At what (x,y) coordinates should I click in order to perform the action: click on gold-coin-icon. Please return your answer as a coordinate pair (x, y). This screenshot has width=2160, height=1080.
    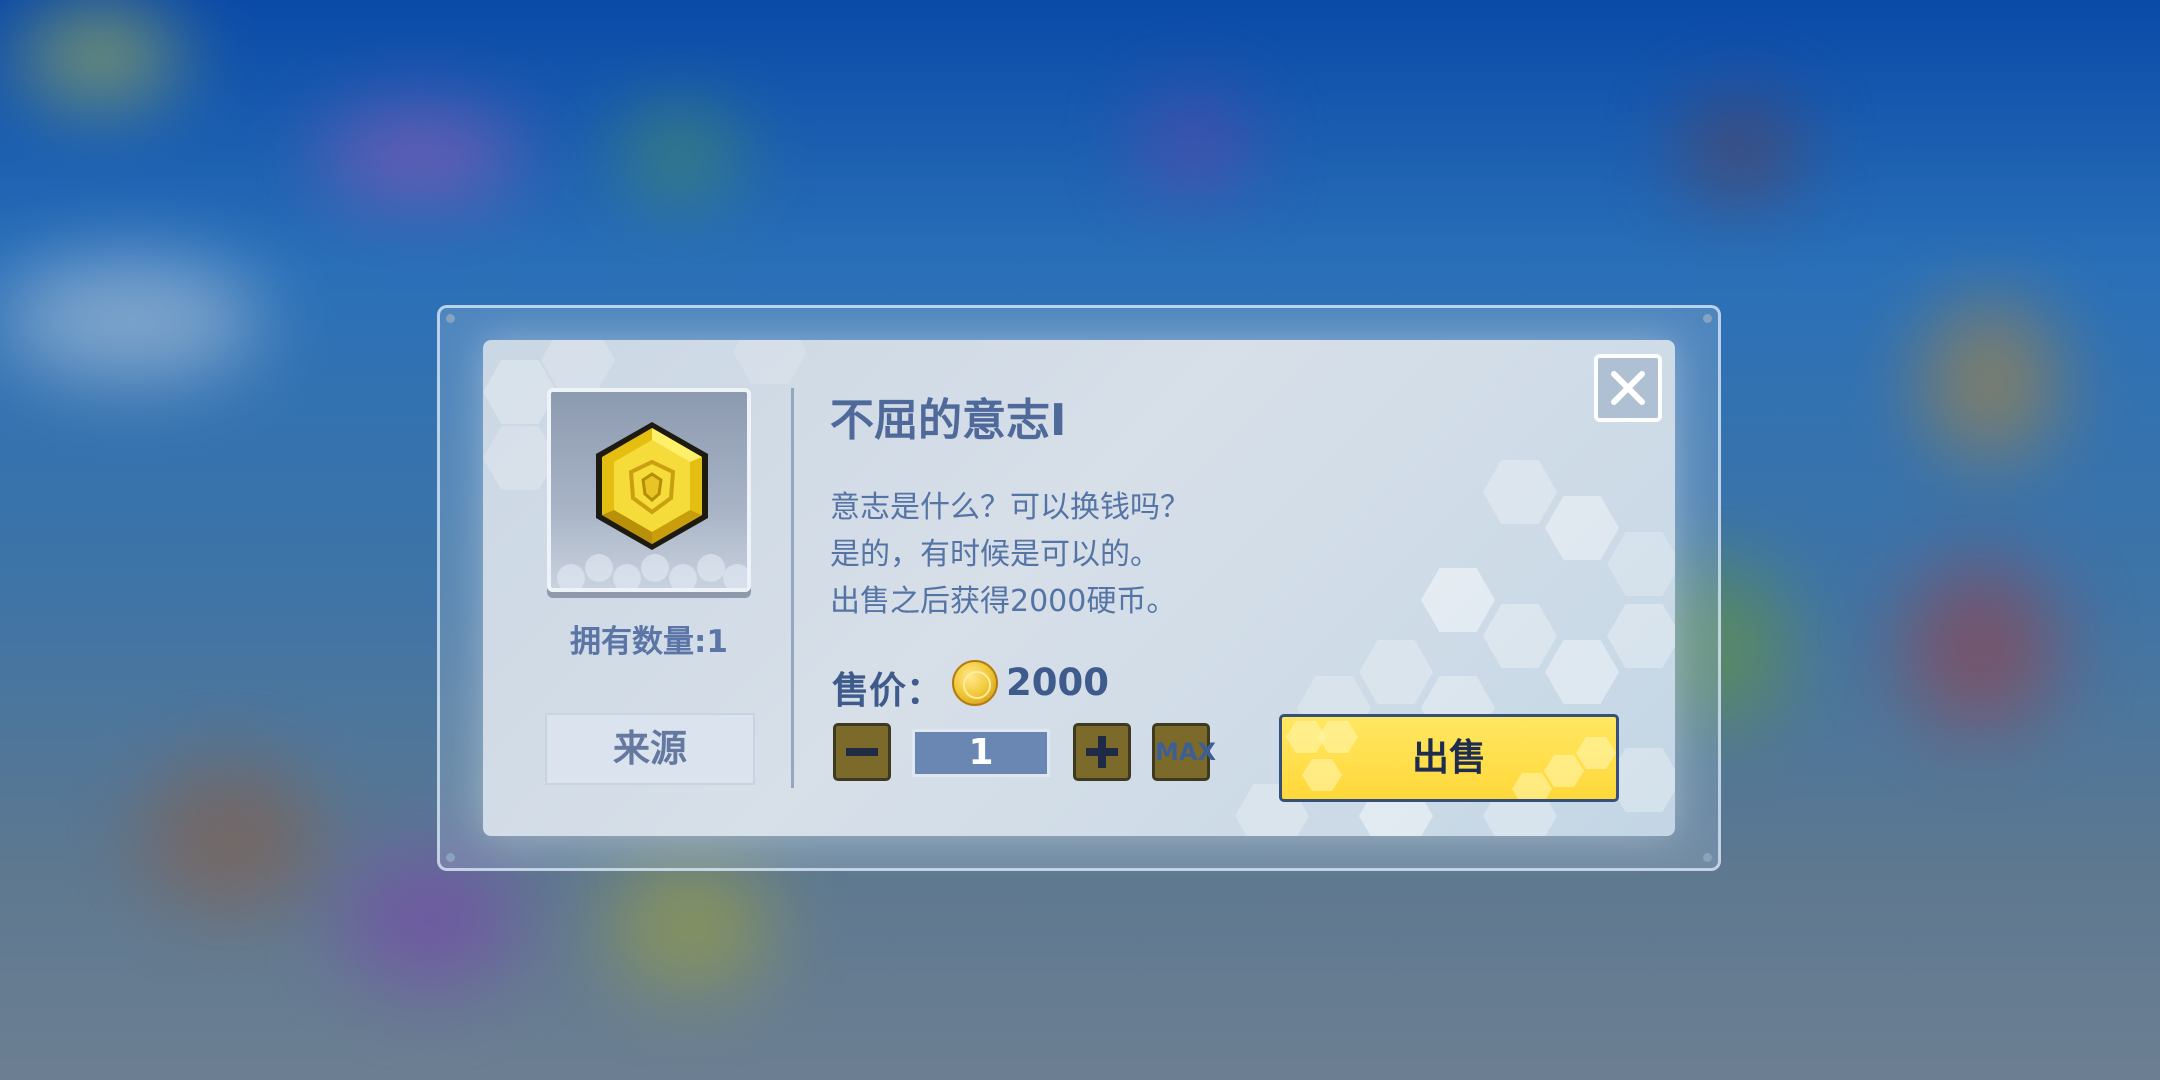
    Looking at the image, I should click on (975, 683).